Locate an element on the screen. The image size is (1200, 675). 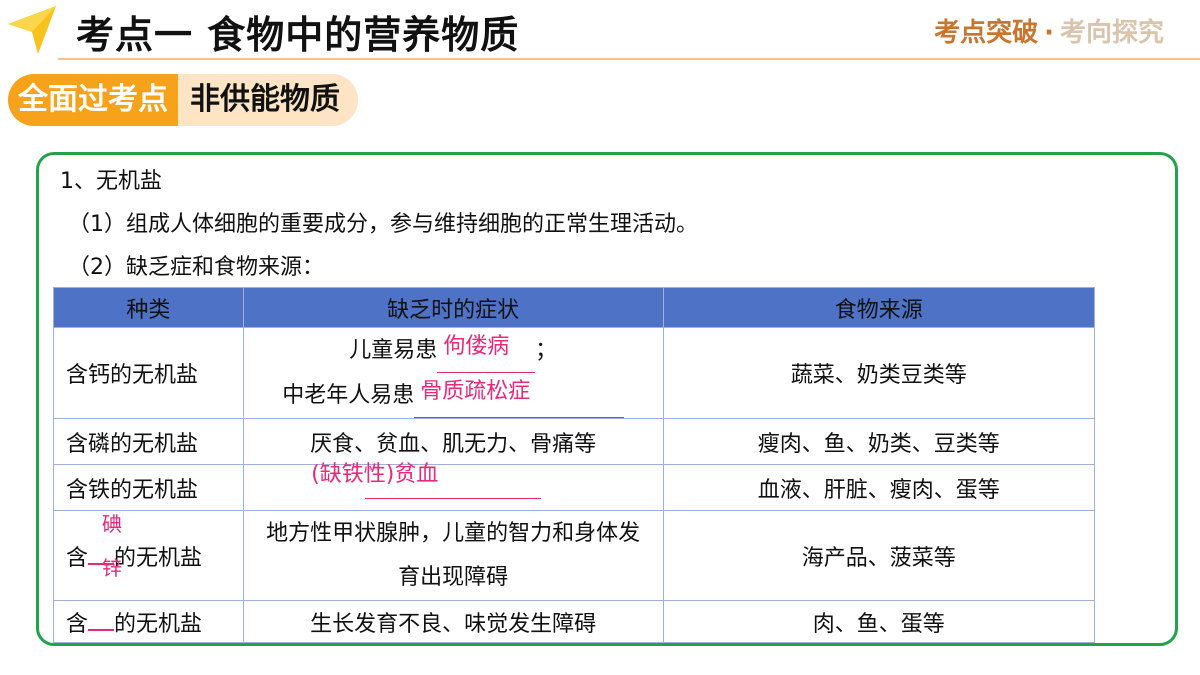
source-cell: 血液、肝脏、瘦肉、蛋等 is located at coordinates (879, 487).